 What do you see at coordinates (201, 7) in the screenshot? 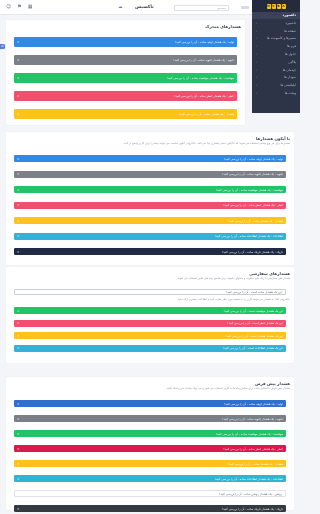
I see `search-input: جستجو` at bounding box center [201, 7].